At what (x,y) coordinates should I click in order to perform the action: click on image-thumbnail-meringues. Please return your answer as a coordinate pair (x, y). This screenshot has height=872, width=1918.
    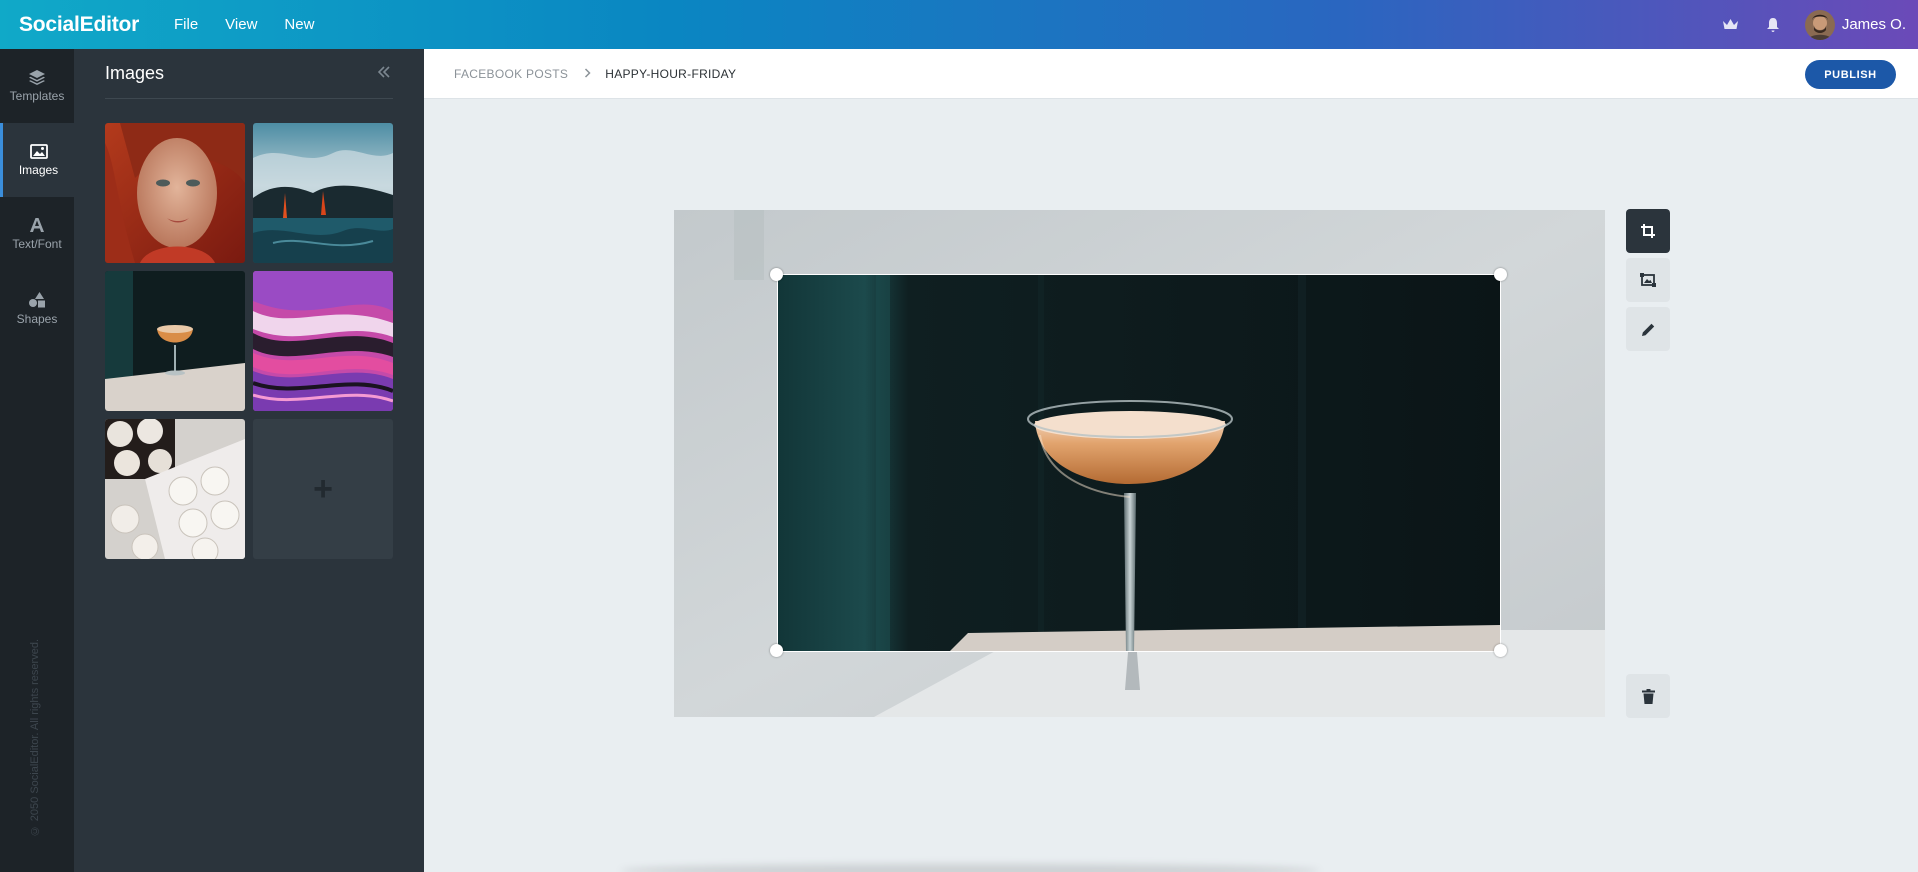
    Looking at the image, I should click on (175, 489).